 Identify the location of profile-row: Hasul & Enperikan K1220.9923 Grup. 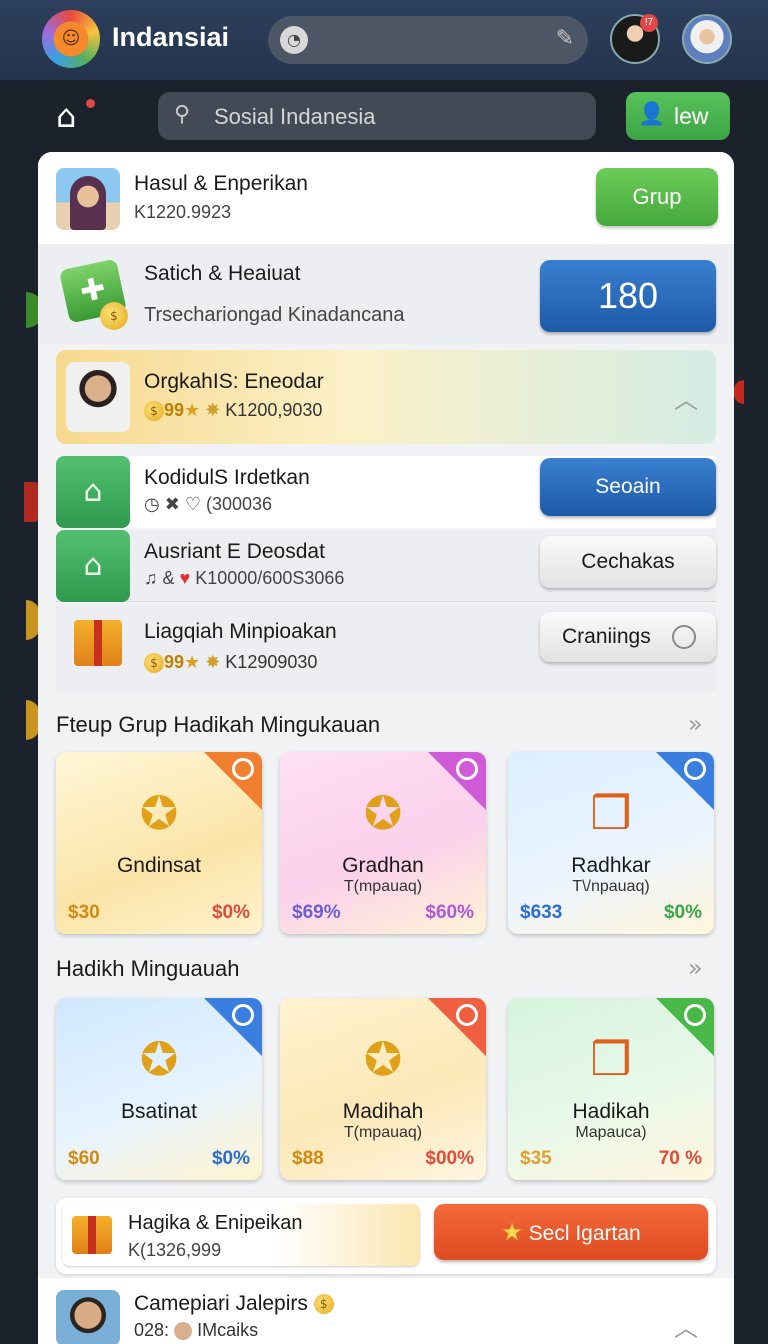
(386, 198).